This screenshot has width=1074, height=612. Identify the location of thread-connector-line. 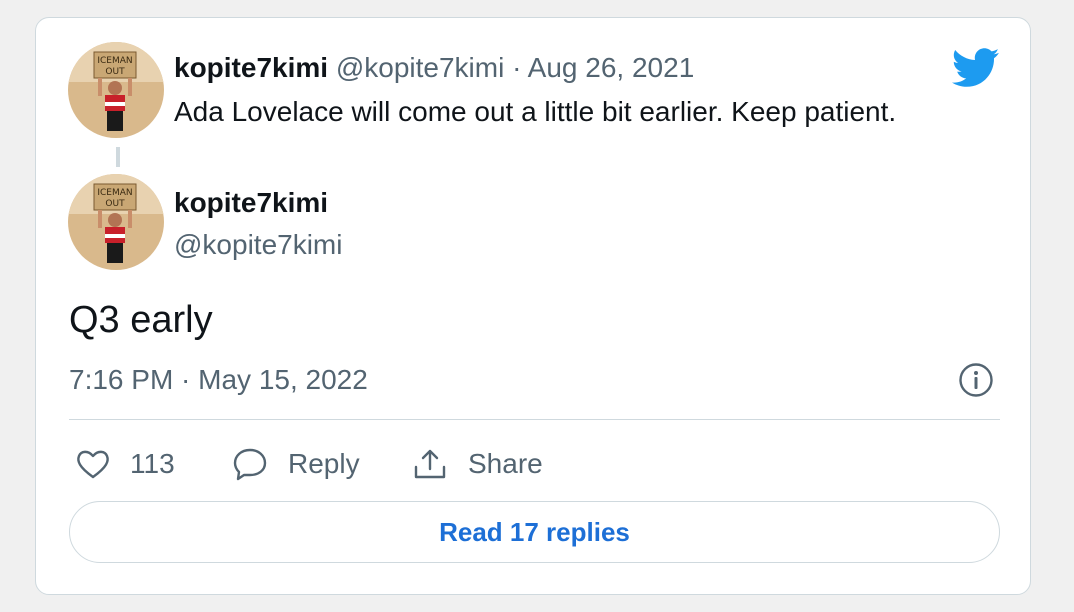
(118, 157).